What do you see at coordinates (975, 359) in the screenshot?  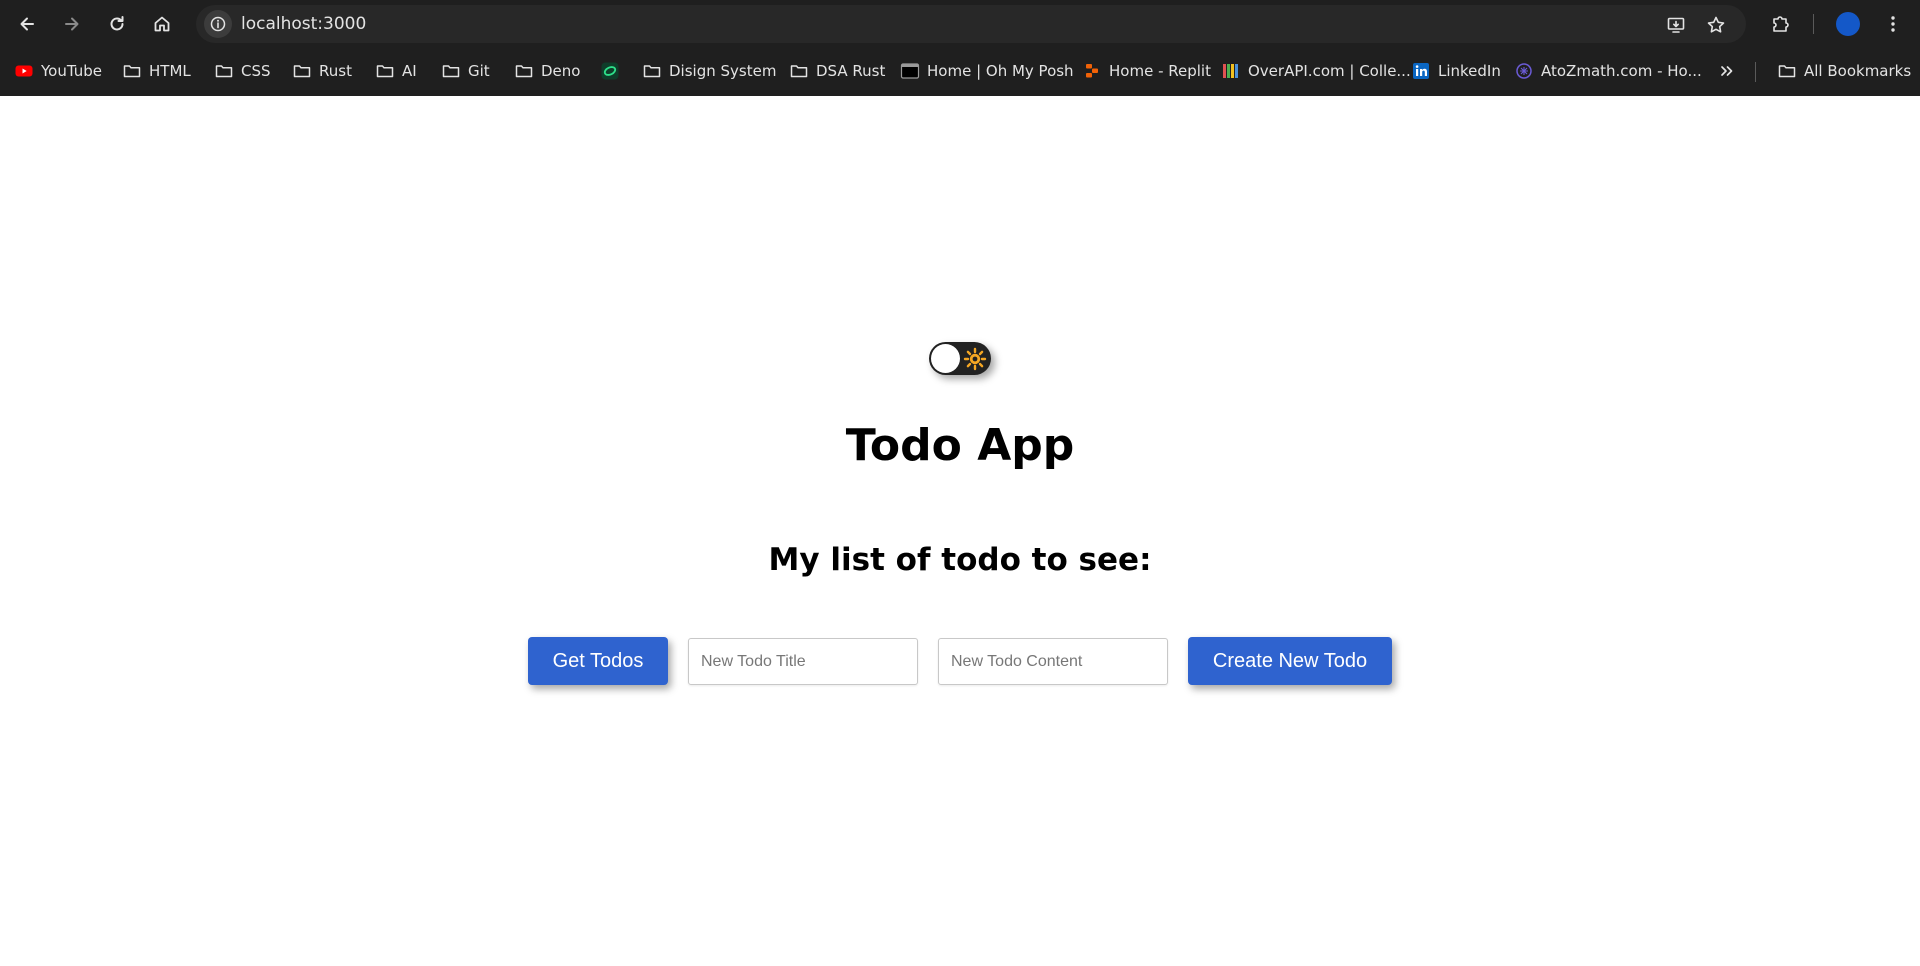 I see `sun-icon` at bounding box center [975, 359].